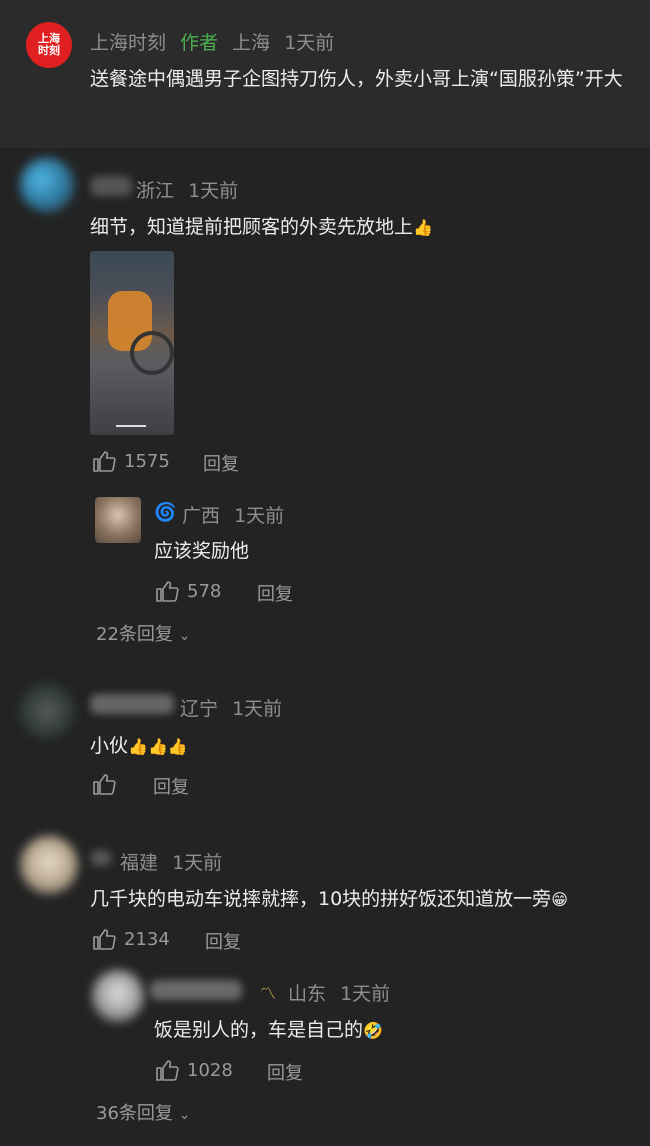 Image resolution: width=650 pixels, height=1146 pixels. What do you see at coordinates (559, 899) in the screenshot?
I see `grin-emoji: 😁` at bounding box center [559, 899].